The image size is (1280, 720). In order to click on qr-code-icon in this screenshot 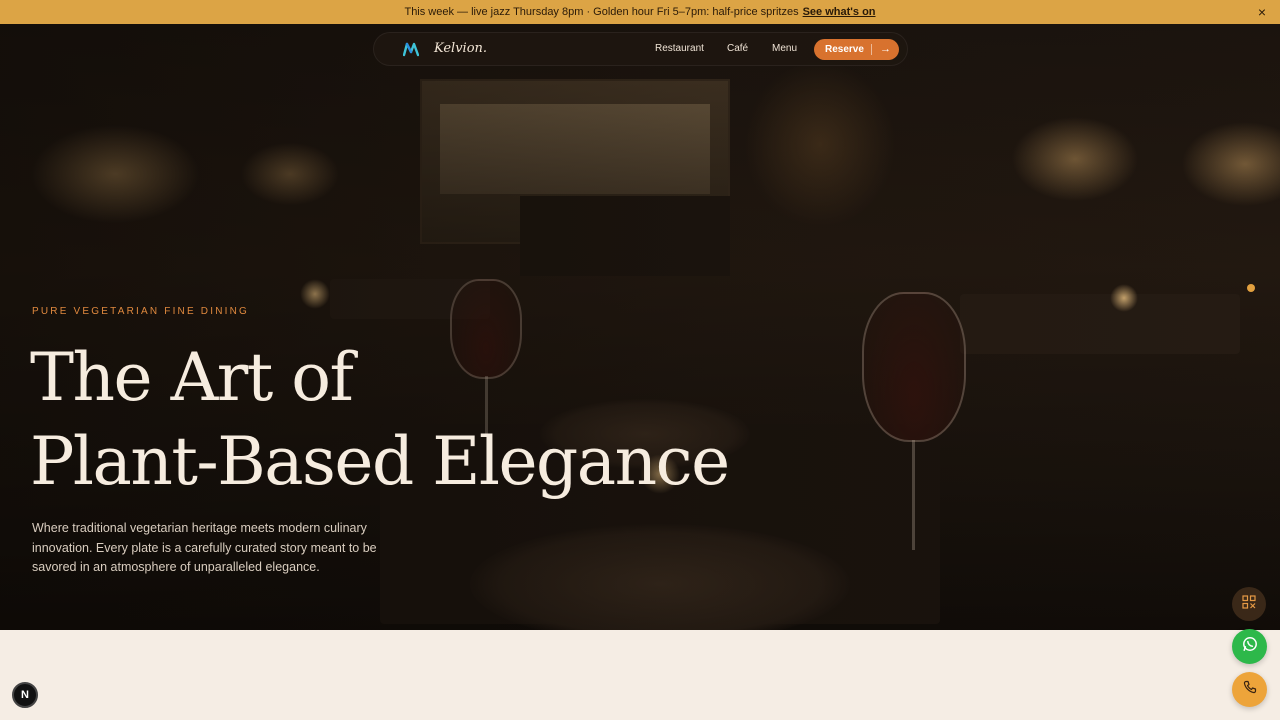, I will do `click(1249, 604)`.